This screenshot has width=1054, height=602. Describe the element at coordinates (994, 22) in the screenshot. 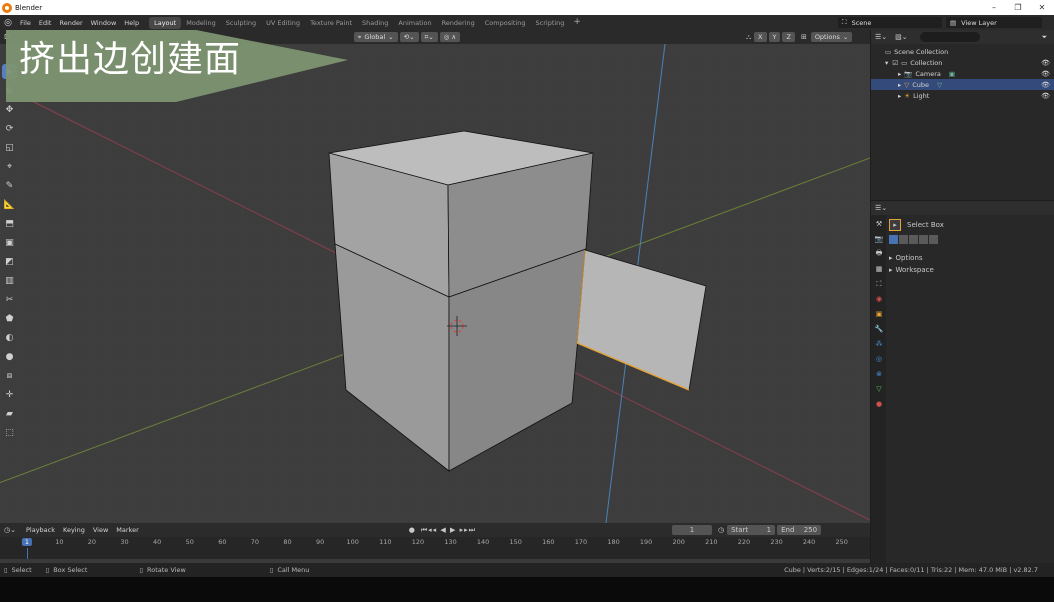

I see `view-layer-selector: ▤ View Layer` at that location.